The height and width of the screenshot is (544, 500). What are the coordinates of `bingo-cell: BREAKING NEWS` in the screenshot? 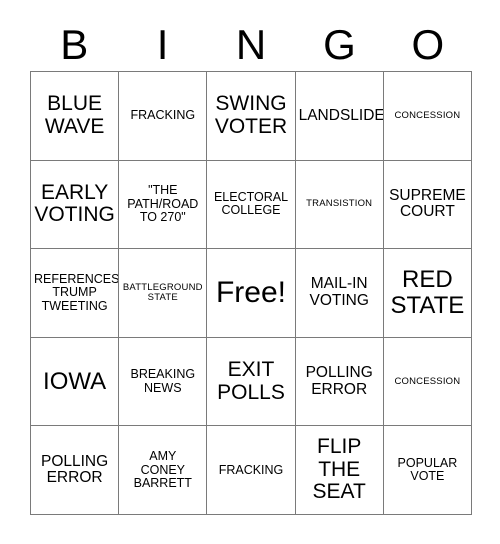 It's located at (163, 382).